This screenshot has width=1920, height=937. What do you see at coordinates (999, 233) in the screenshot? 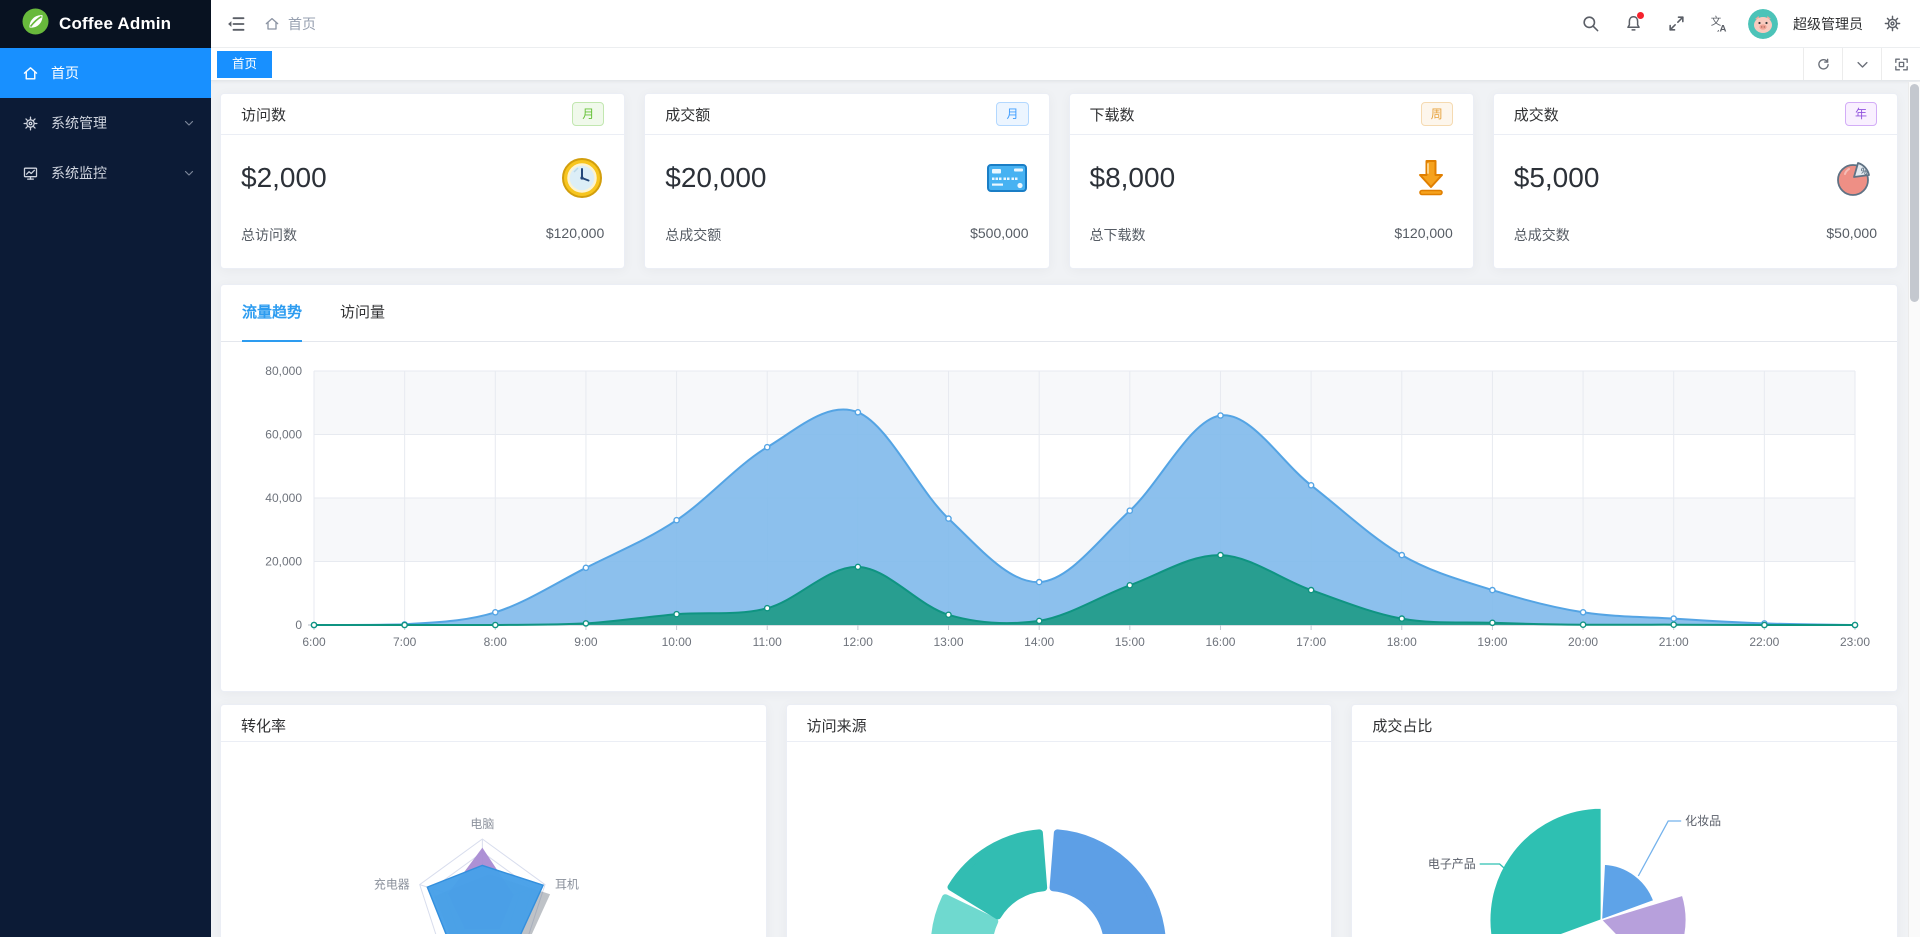
I see `stat-footer-value: $500,000` at bounding box center [999, 233].